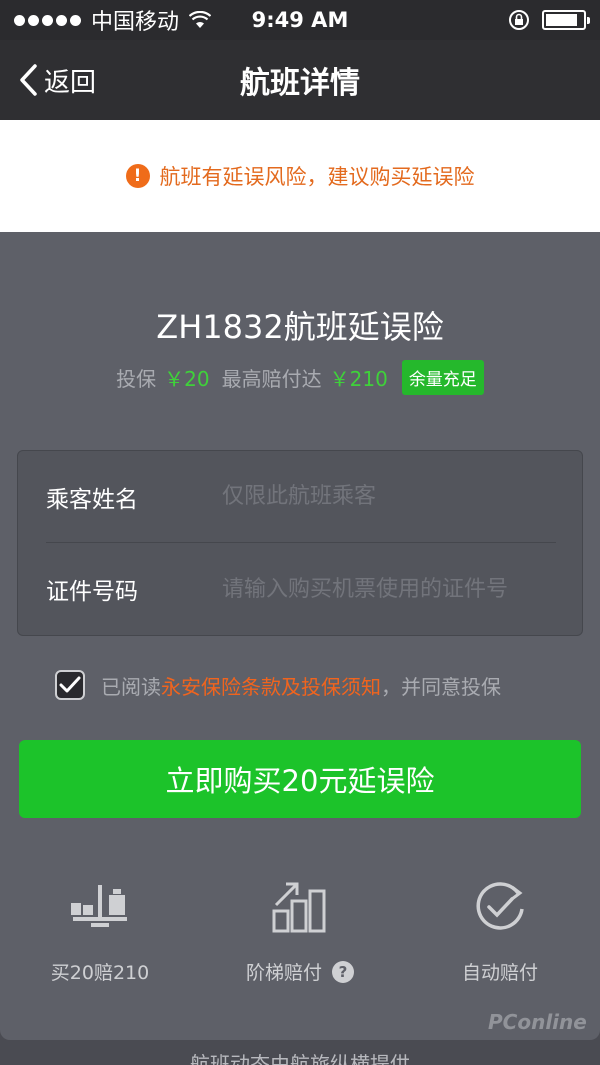 The image size is (600, 1065). What do you see at coordinates (92, 499) in the screenshot?
I see `name-label: 乘客姓名` at bounding box center [92, 499].